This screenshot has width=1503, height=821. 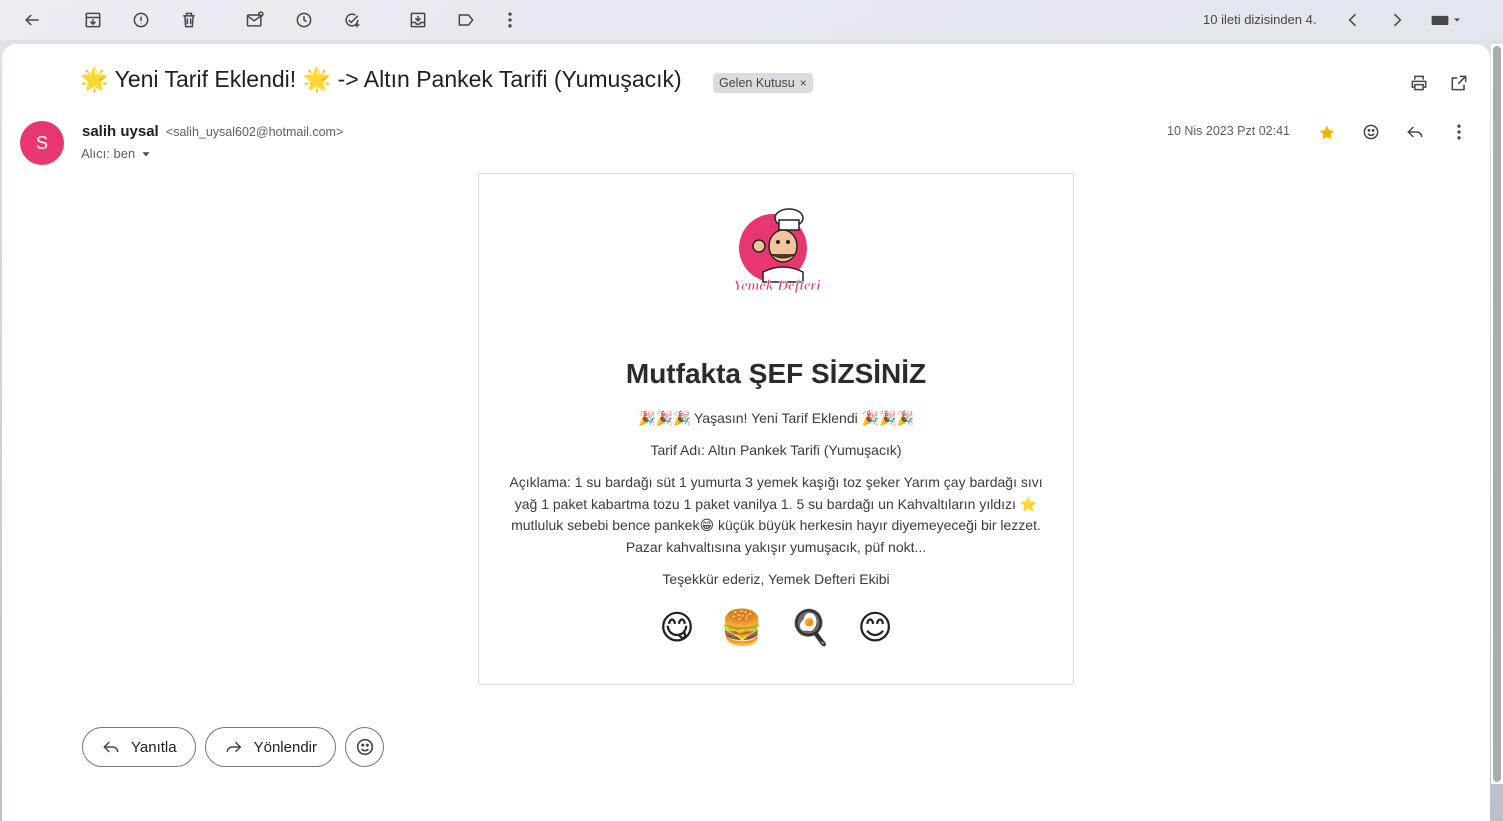 I want to click on email-date: 10 Nis 2023 Pzt 02:41, so click(x=1228, y=131).